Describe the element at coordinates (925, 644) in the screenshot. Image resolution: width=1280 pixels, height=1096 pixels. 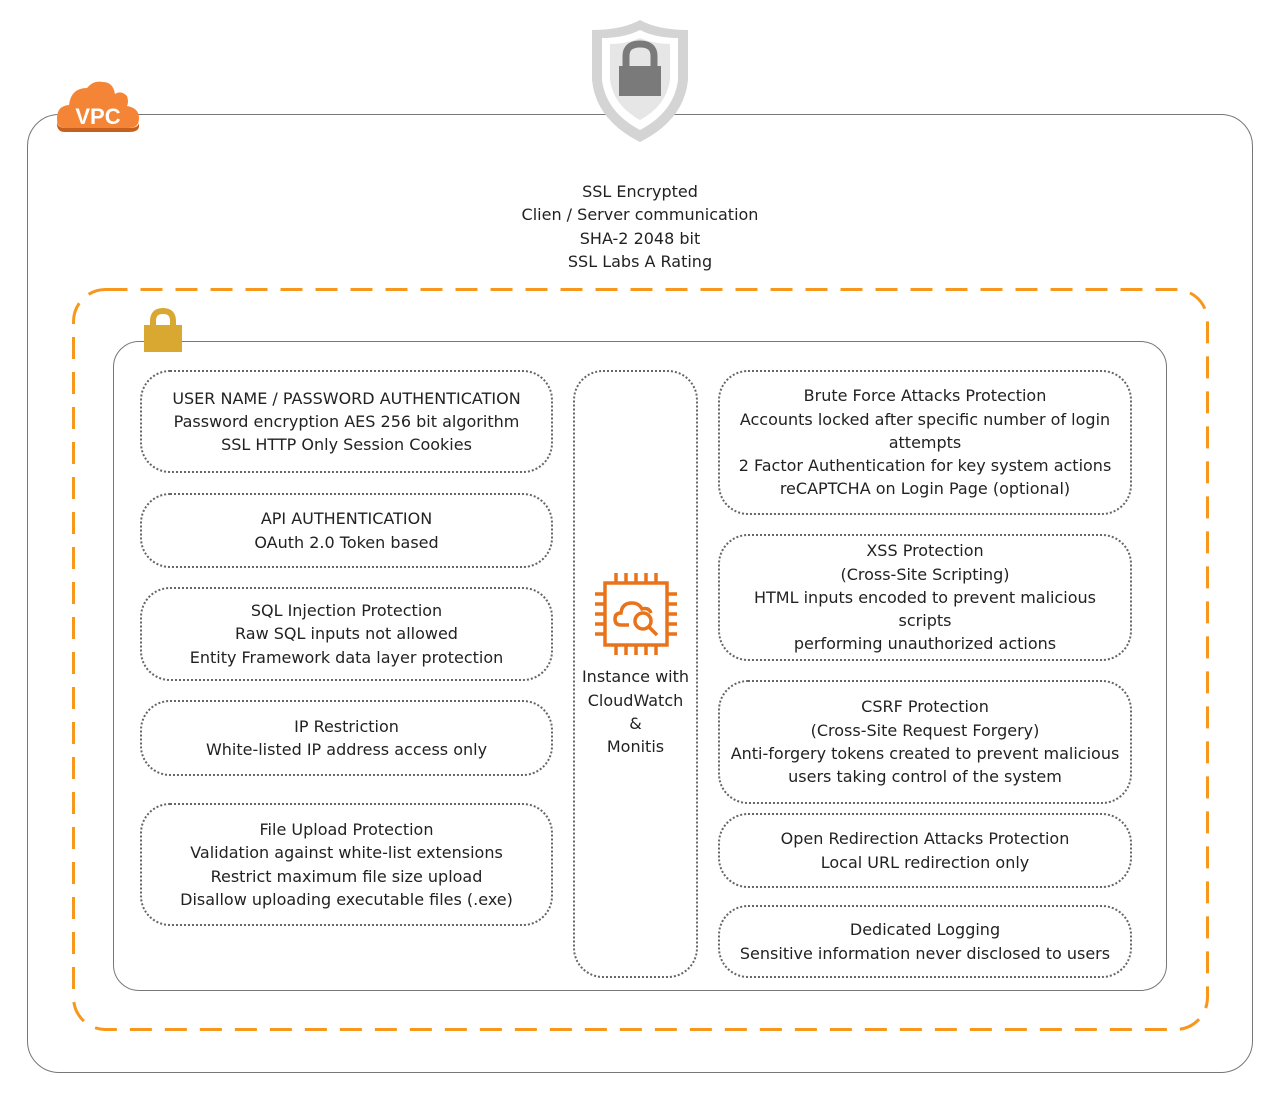
I see `box-line: performing unauthorized actions` at that location.